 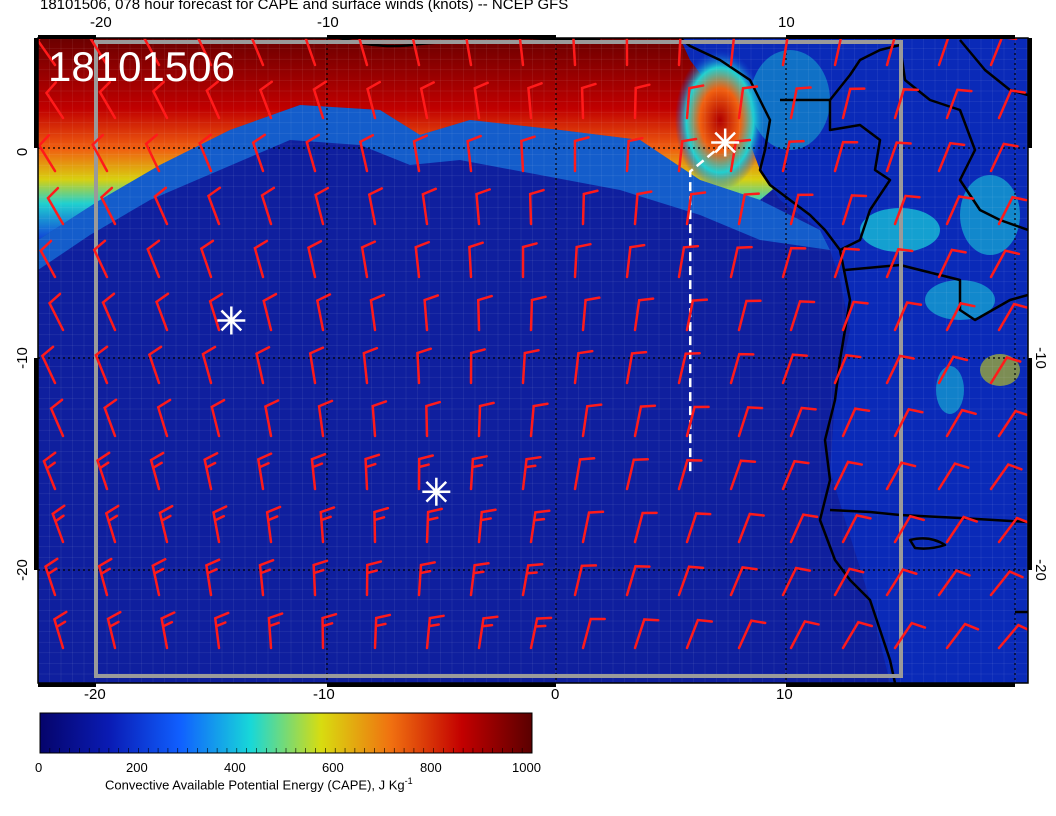 I want to click on colorbar-tick: 400, so click(x=235, y=767).